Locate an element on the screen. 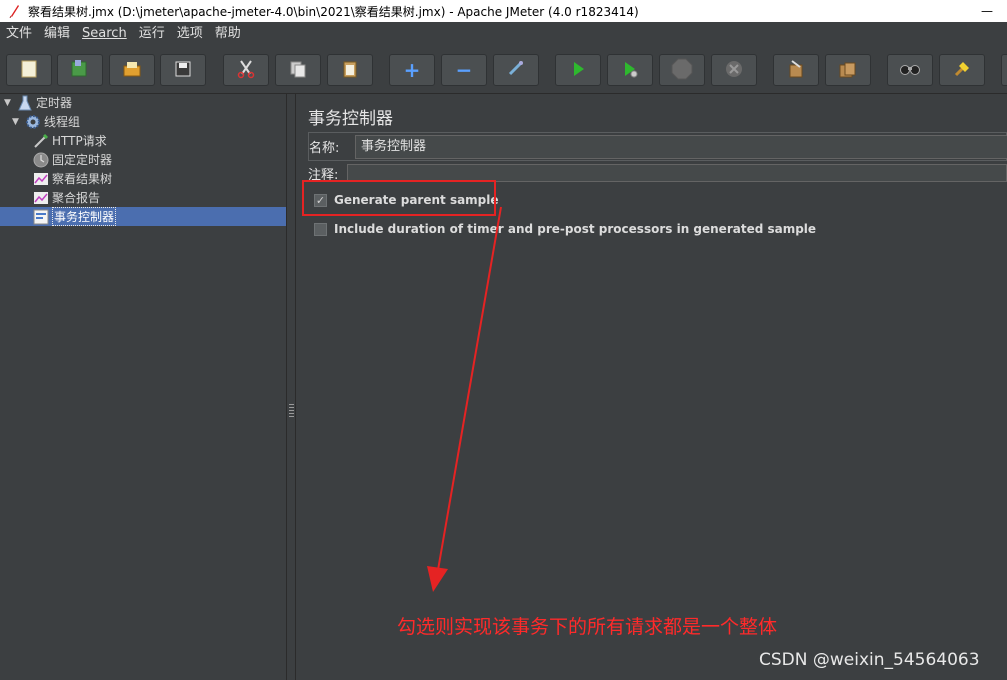 Image resolution: width=1007 pixels, height=680 pixels. reset-search-icon is located at coordinates (962, 70).